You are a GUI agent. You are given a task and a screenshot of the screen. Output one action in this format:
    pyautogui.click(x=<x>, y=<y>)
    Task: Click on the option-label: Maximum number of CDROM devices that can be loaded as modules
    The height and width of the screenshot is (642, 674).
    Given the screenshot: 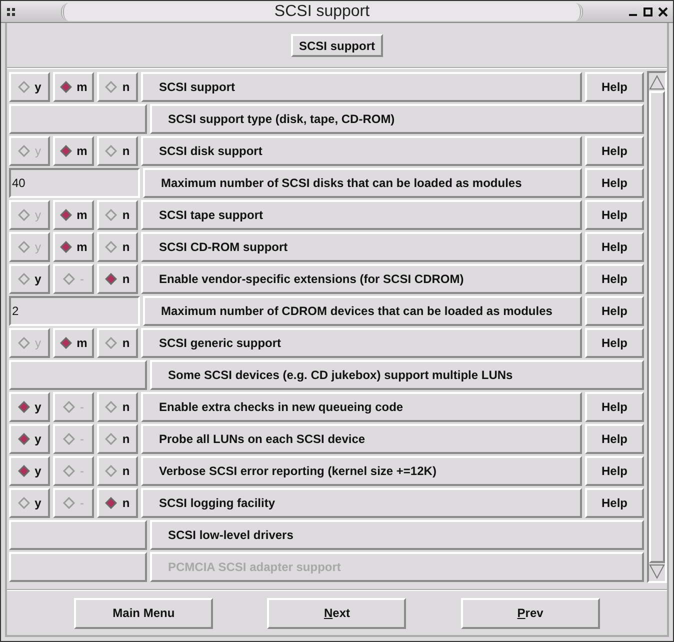 What is the action you would take?
    pyautogui.click(x=362, y=311)
    